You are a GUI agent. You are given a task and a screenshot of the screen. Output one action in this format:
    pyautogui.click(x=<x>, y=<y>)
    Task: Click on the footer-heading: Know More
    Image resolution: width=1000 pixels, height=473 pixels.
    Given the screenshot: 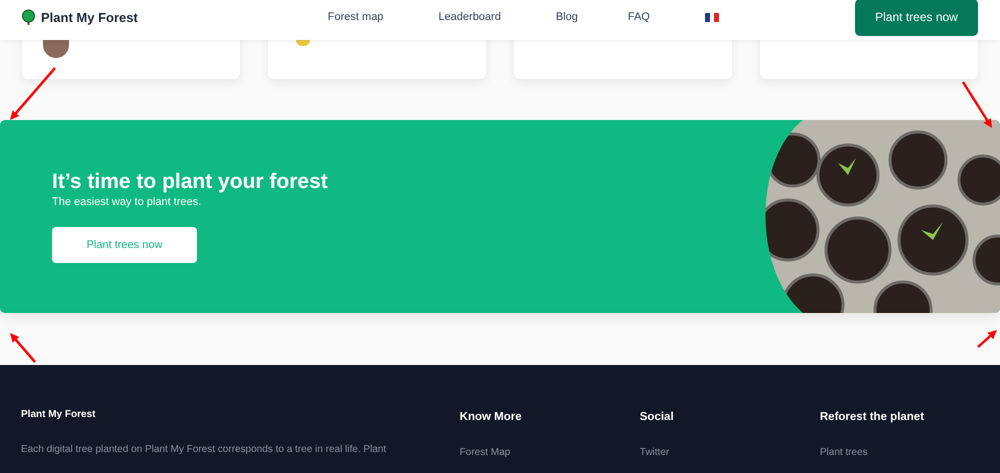 What is the action you would take?
    pyautogui.click(x=491, y=417)
    